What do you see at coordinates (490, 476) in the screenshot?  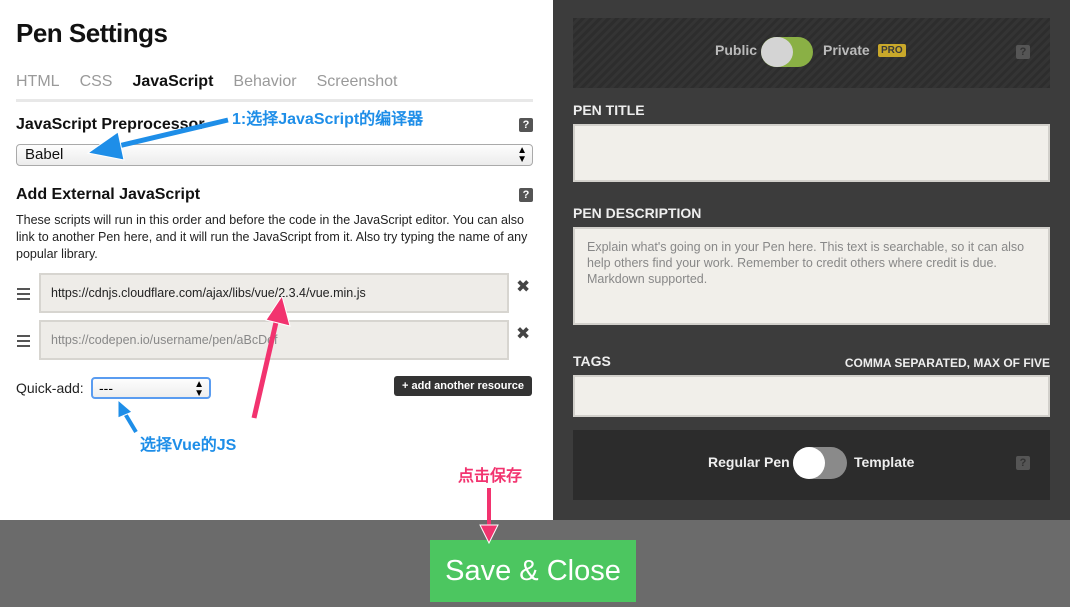 I see `annotation-click-save: 点击保存` at bounding box center [490, 476].